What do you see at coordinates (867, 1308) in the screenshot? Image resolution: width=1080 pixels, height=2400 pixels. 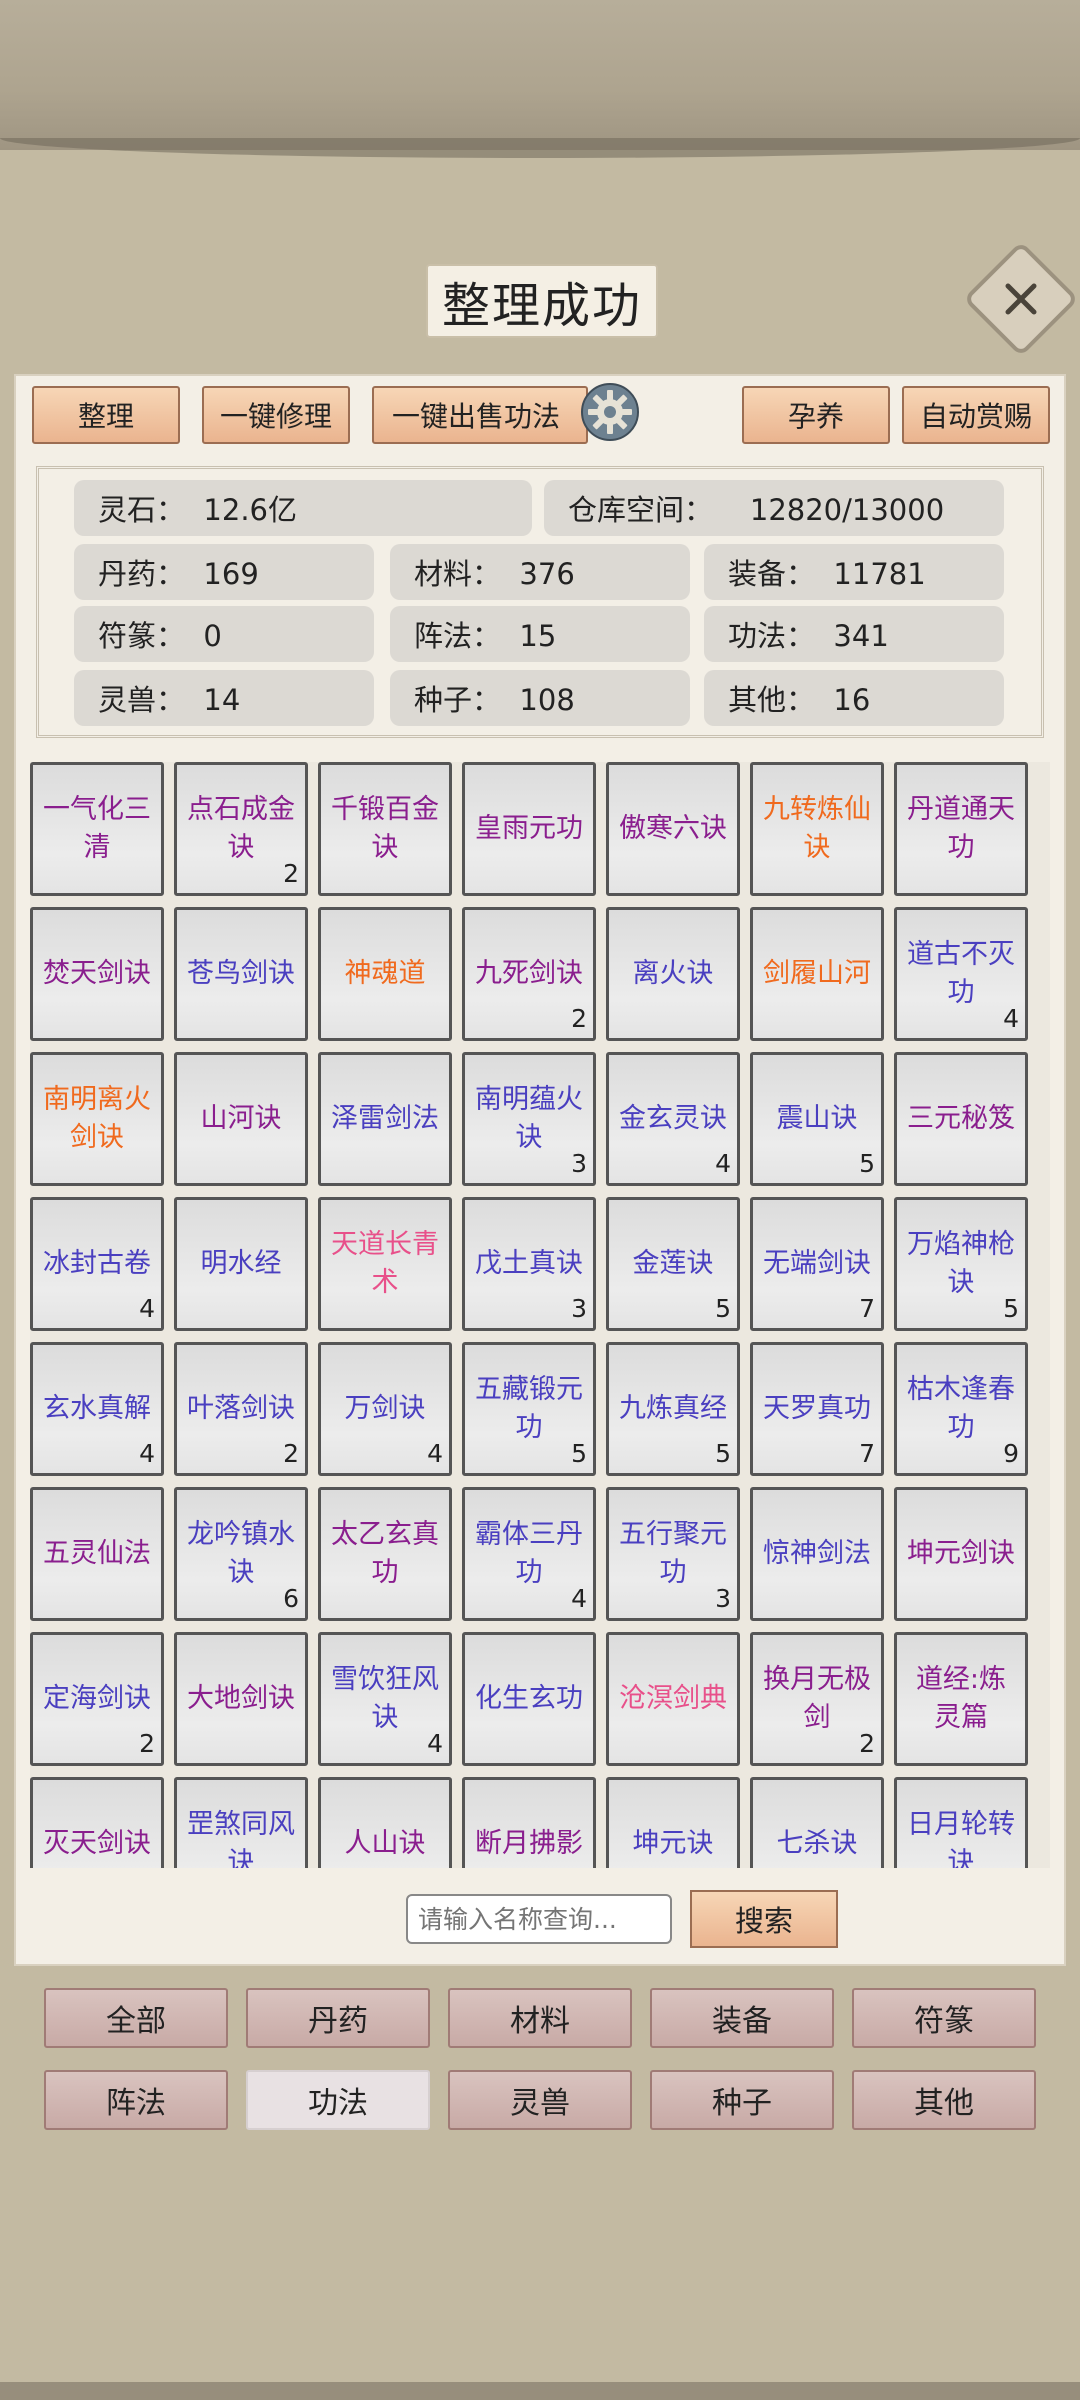 I see `technique-count: 7` at bounding box center [867, 1308].